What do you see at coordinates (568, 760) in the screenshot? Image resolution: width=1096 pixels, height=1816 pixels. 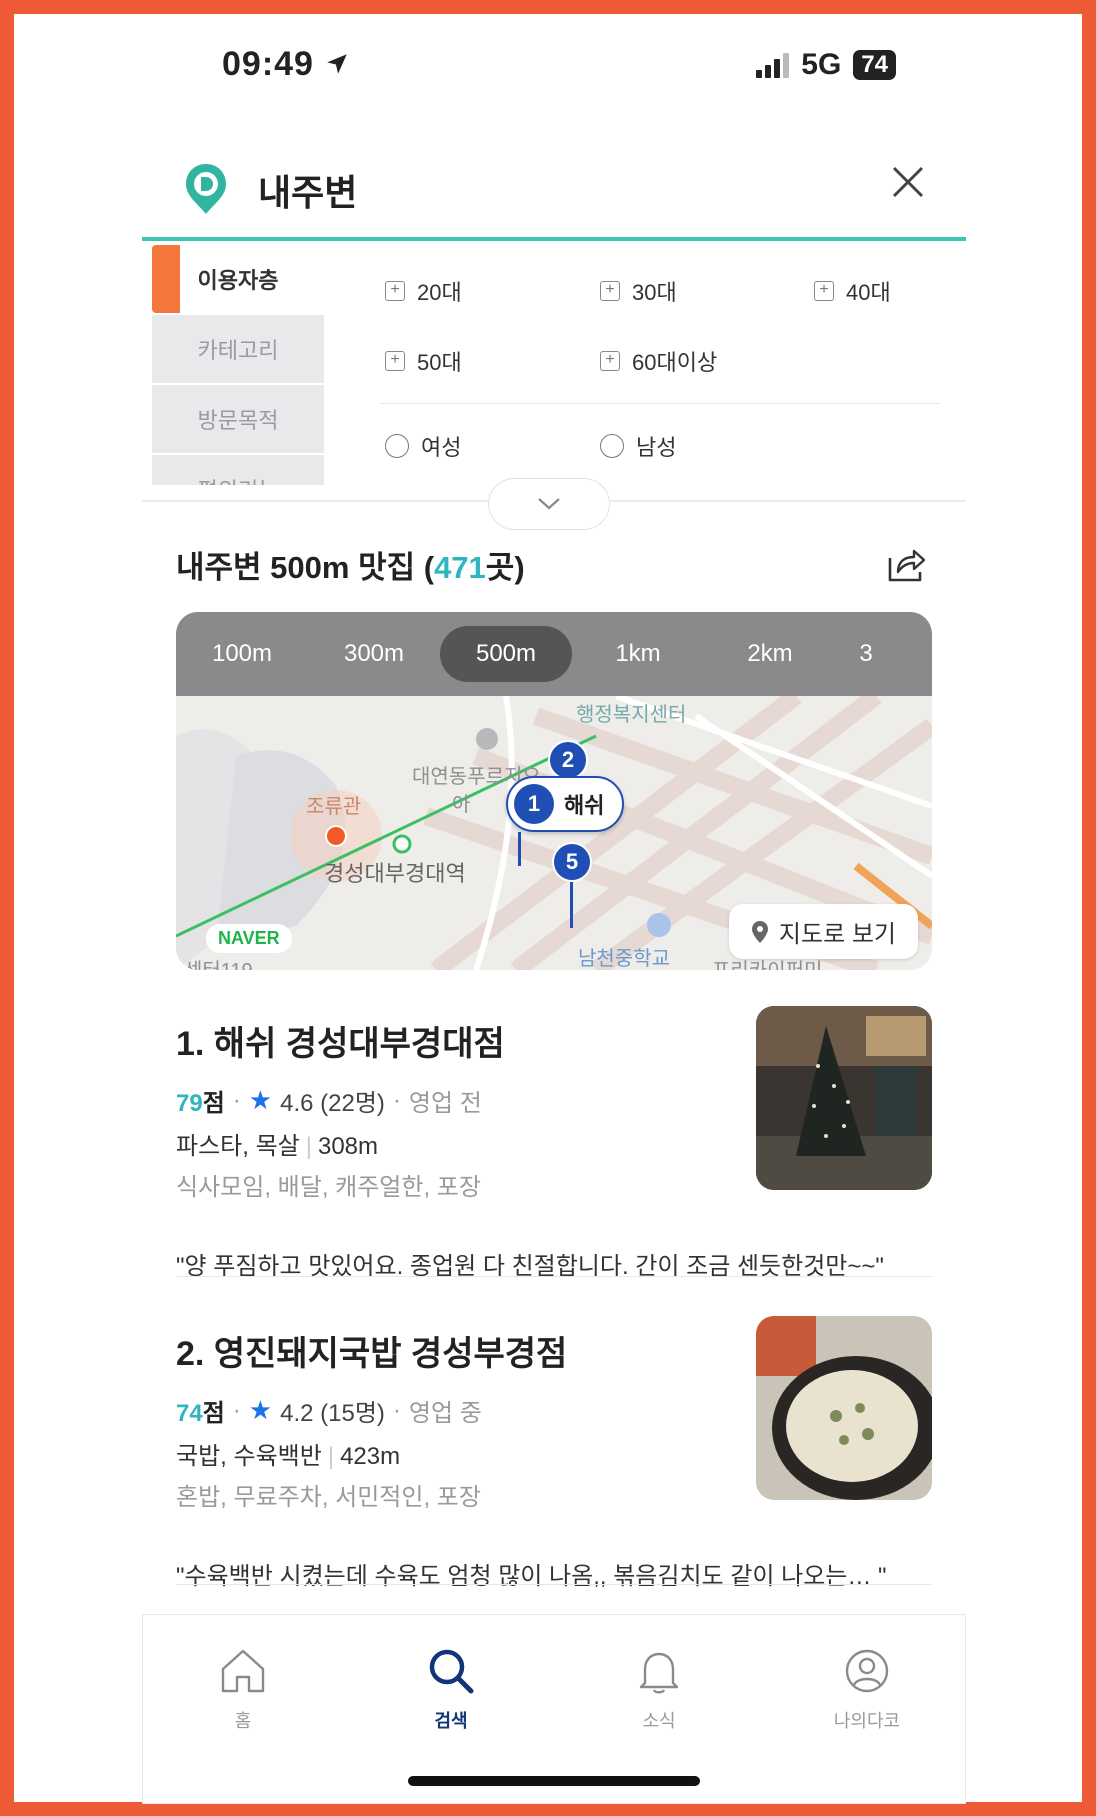 I see `map-pin-2: 2` at bounding box center [568, 760].